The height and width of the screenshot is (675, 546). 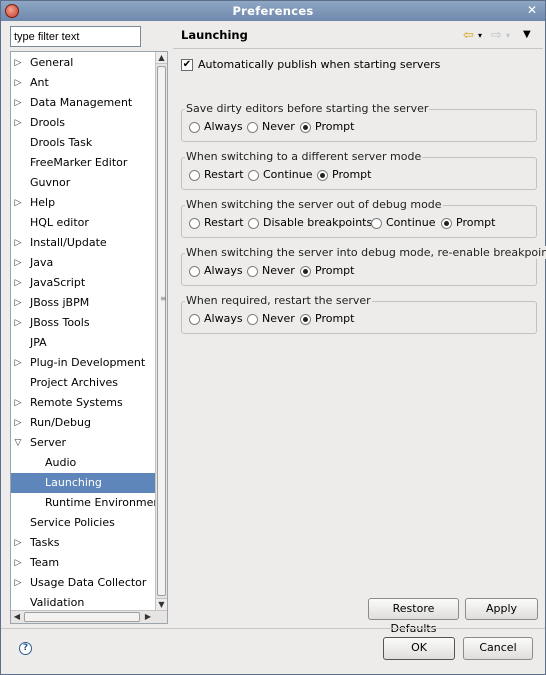 What do you see at coordinates (508, 35) in the screenshot?
I see `forward-dropdown-icon: ▾` at bounding box center [508, 35].